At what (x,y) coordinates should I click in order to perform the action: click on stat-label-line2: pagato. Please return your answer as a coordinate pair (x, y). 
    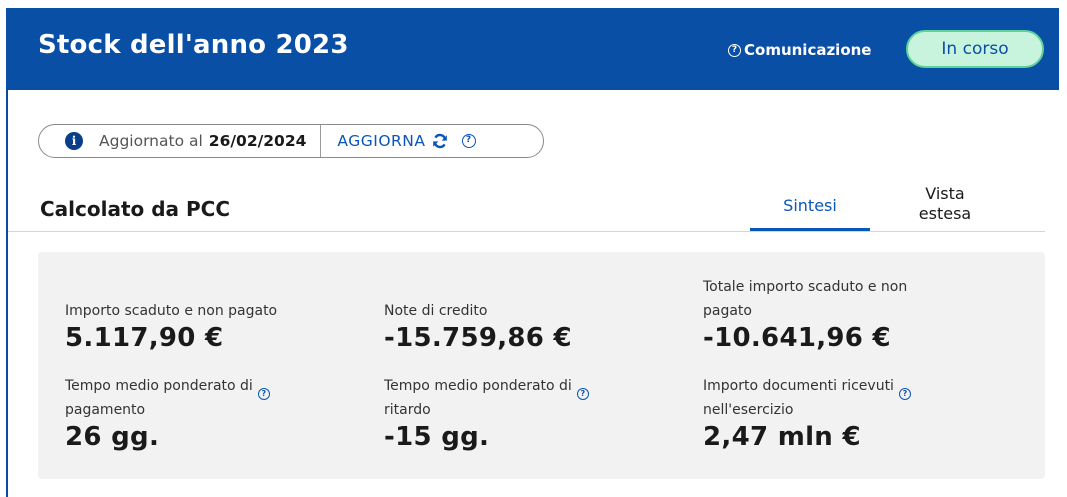
    Looking at the image, I should click on (727, 311).